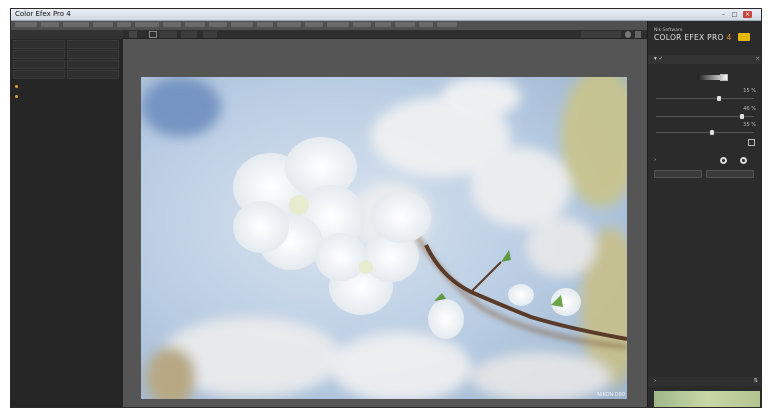 This screenshot has height=419, width=770. What do you see at coordinates (744, 37) in the screenshot?
I see `nik-logo-icon` at bounding box center [744, 37].